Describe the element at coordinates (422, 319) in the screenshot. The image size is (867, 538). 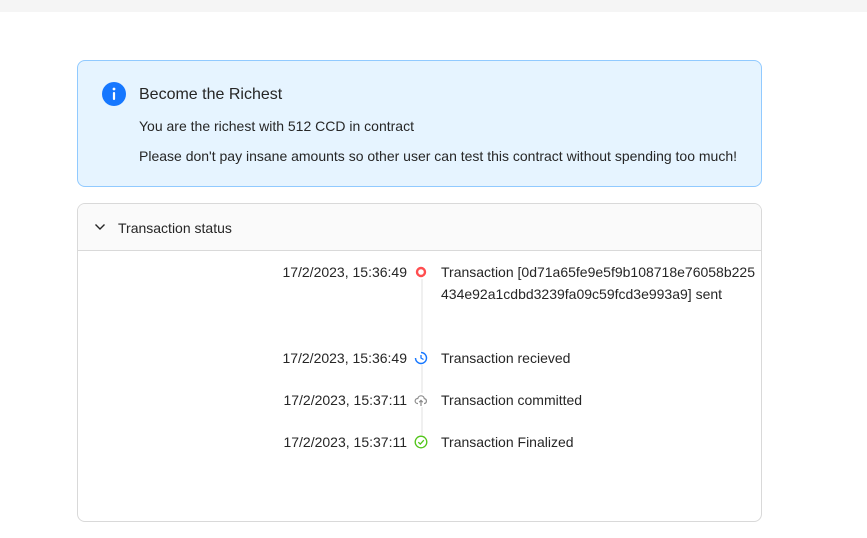
I see `timeline-connector` at that location.